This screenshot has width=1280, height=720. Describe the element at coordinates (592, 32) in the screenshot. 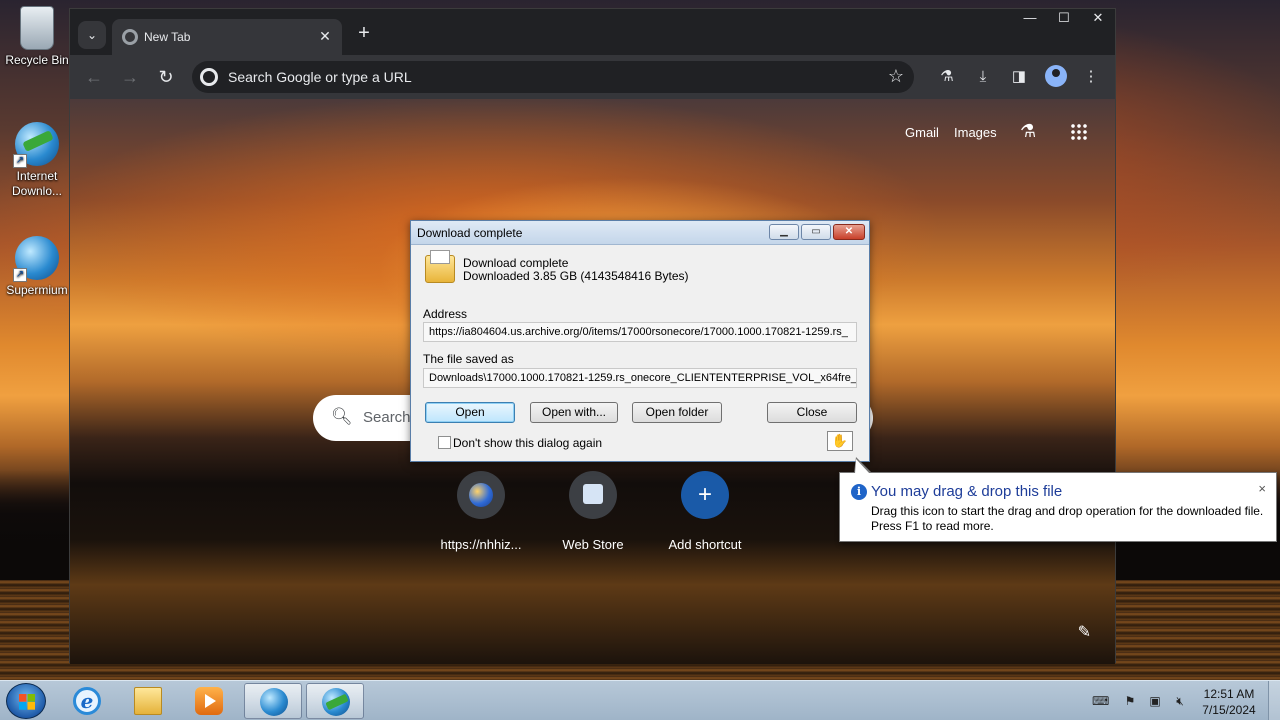

I see `tab-strip: ⌄ New Tab ✕ + — ☐ ✕` at that location.